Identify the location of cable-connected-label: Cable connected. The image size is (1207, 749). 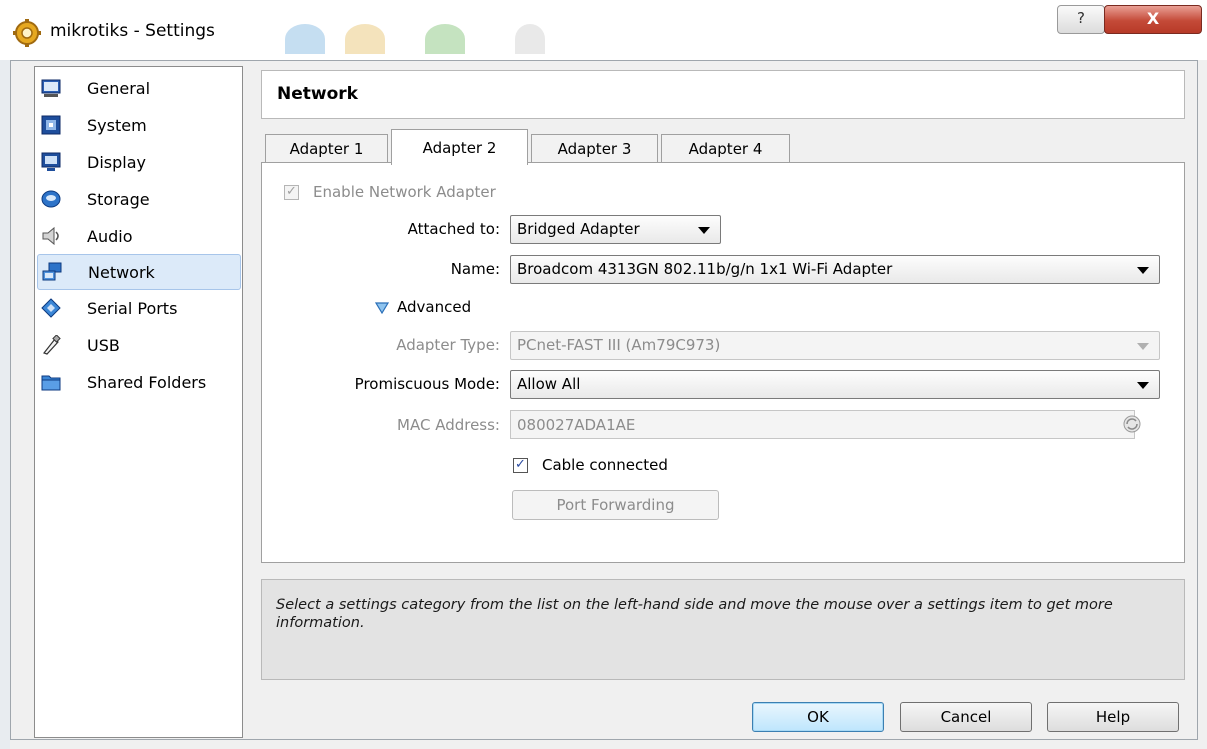
(605, 465).